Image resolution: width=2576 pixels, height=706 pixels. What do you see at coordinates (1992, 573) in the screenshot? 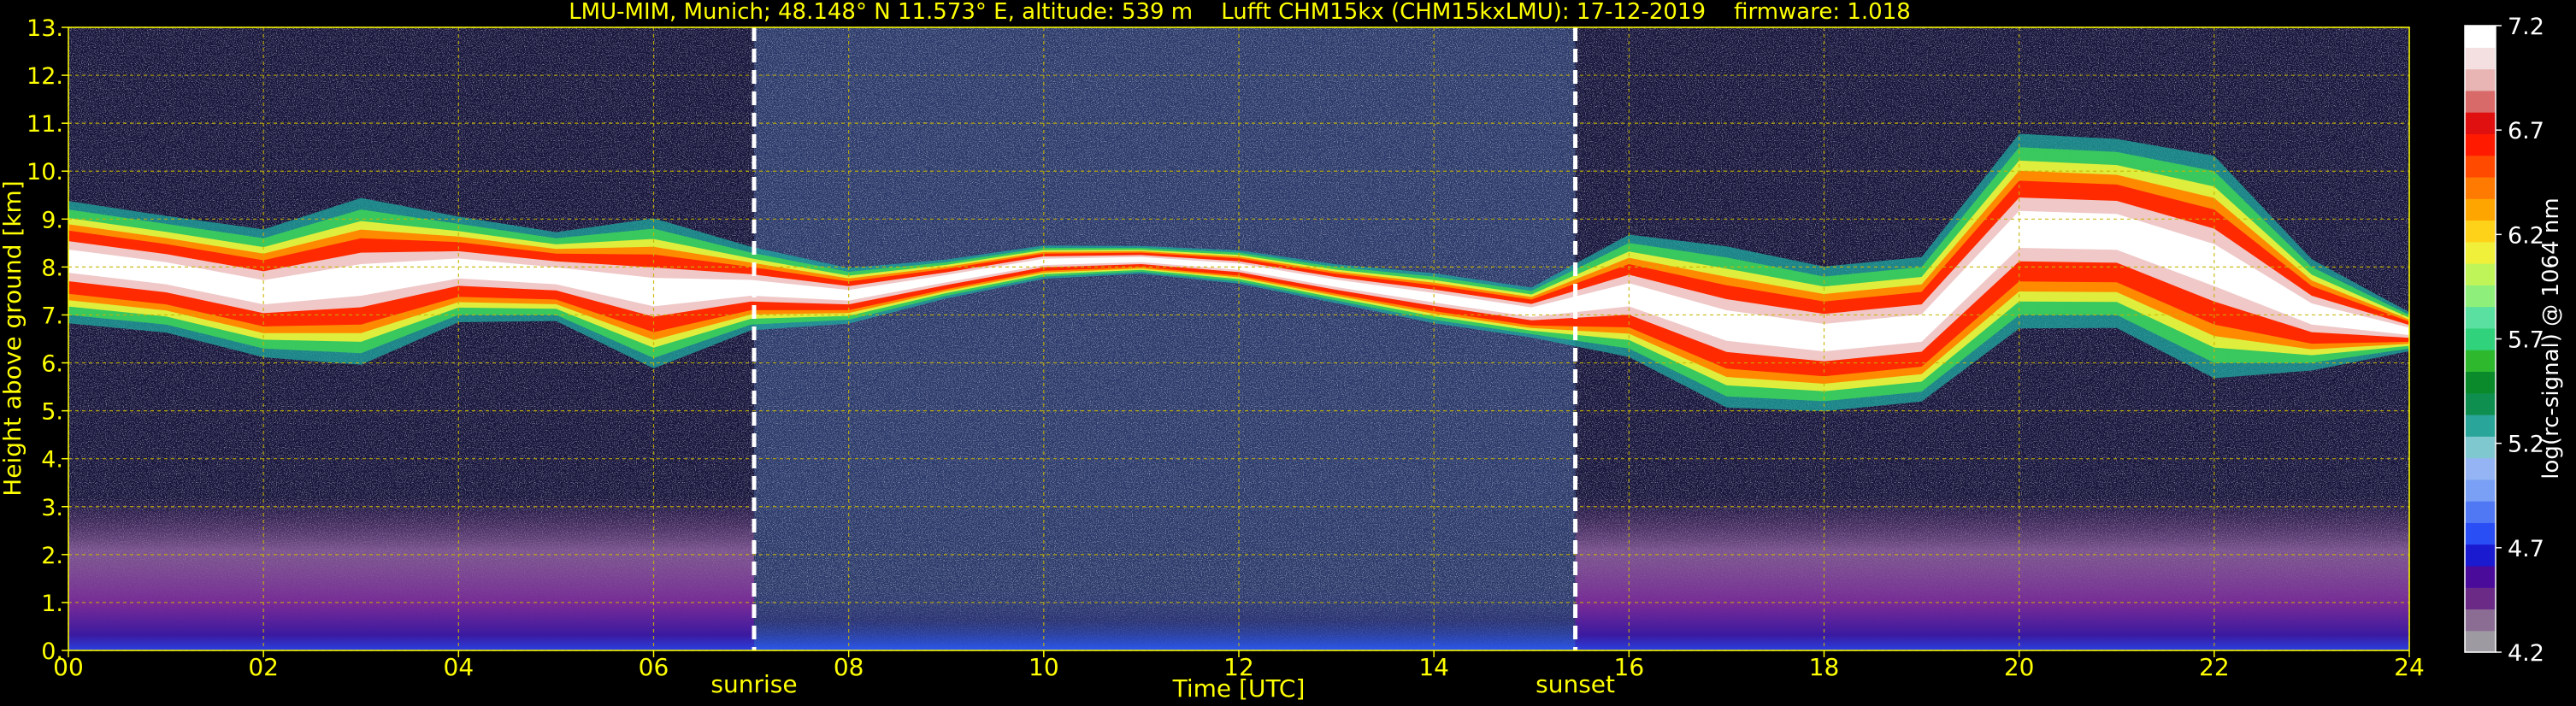
I see `night-haze-right` at bounding box center [1992, 573].